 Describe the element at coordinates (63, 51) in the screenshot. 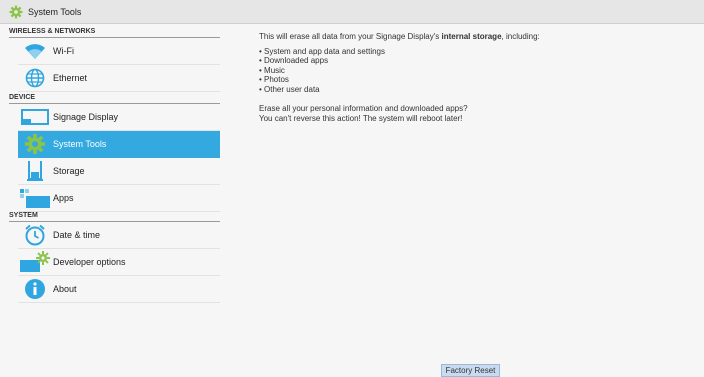

I see `sidebar-item-label: Wi-Fi` at that location.